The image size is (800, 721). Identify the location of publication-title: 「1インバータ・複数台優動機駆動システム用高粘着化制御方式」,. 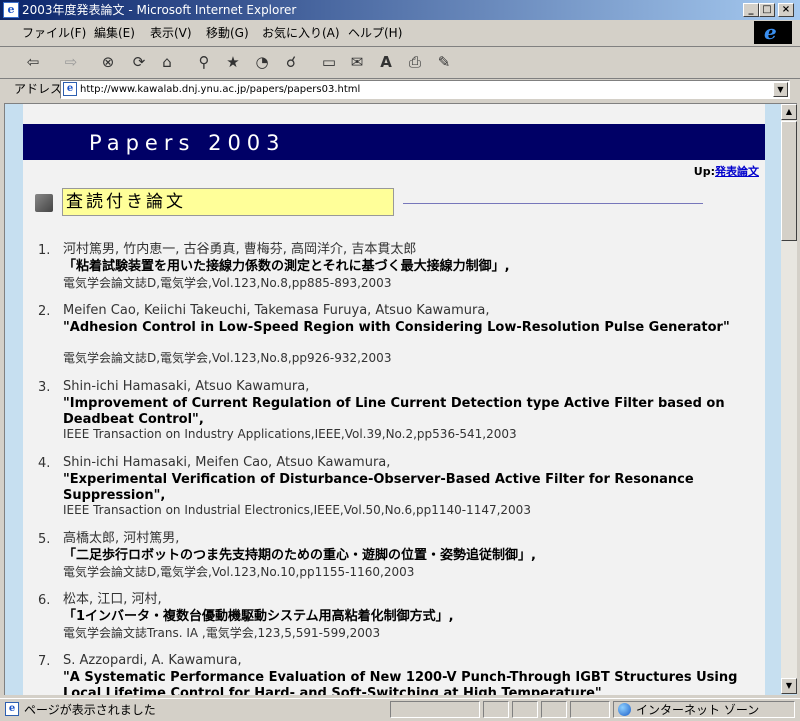
(258, 616).